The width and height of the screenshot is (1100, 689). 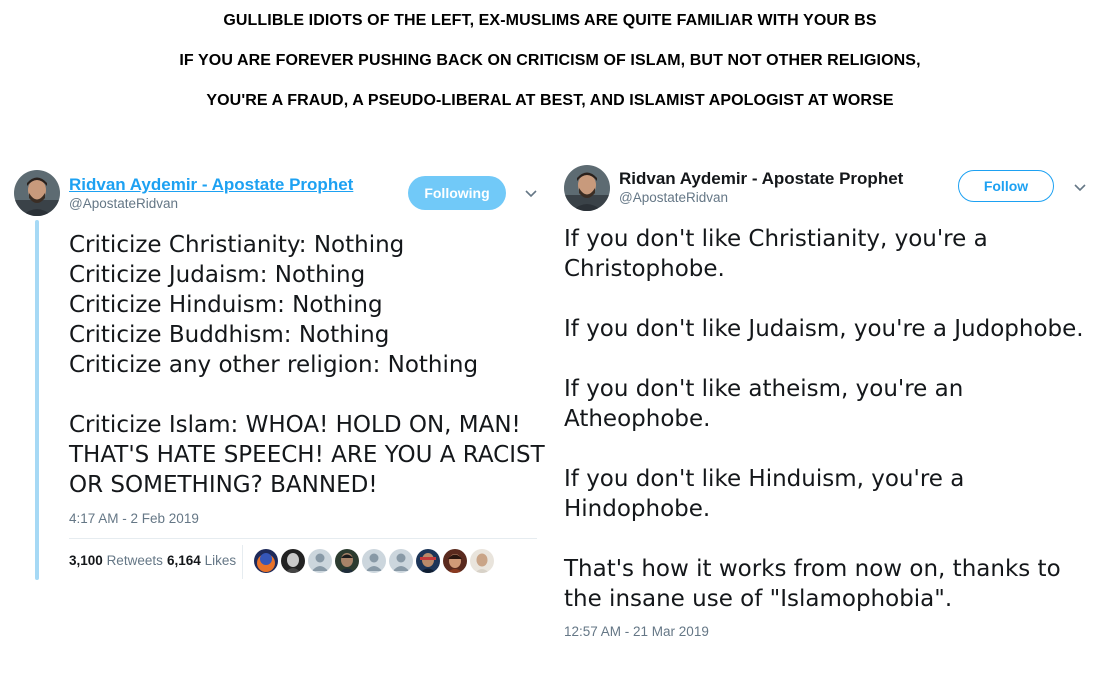 I want to click on likes-stat: 6,164 Likes, so click(x=201, y=560).